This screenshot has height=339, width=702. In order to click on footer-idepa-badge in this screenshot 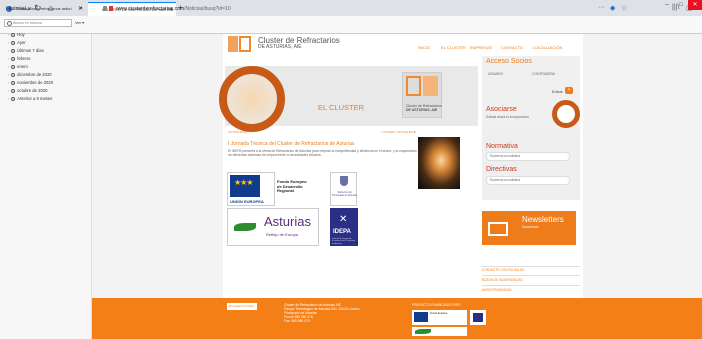, I will do `click(478, 317)`.